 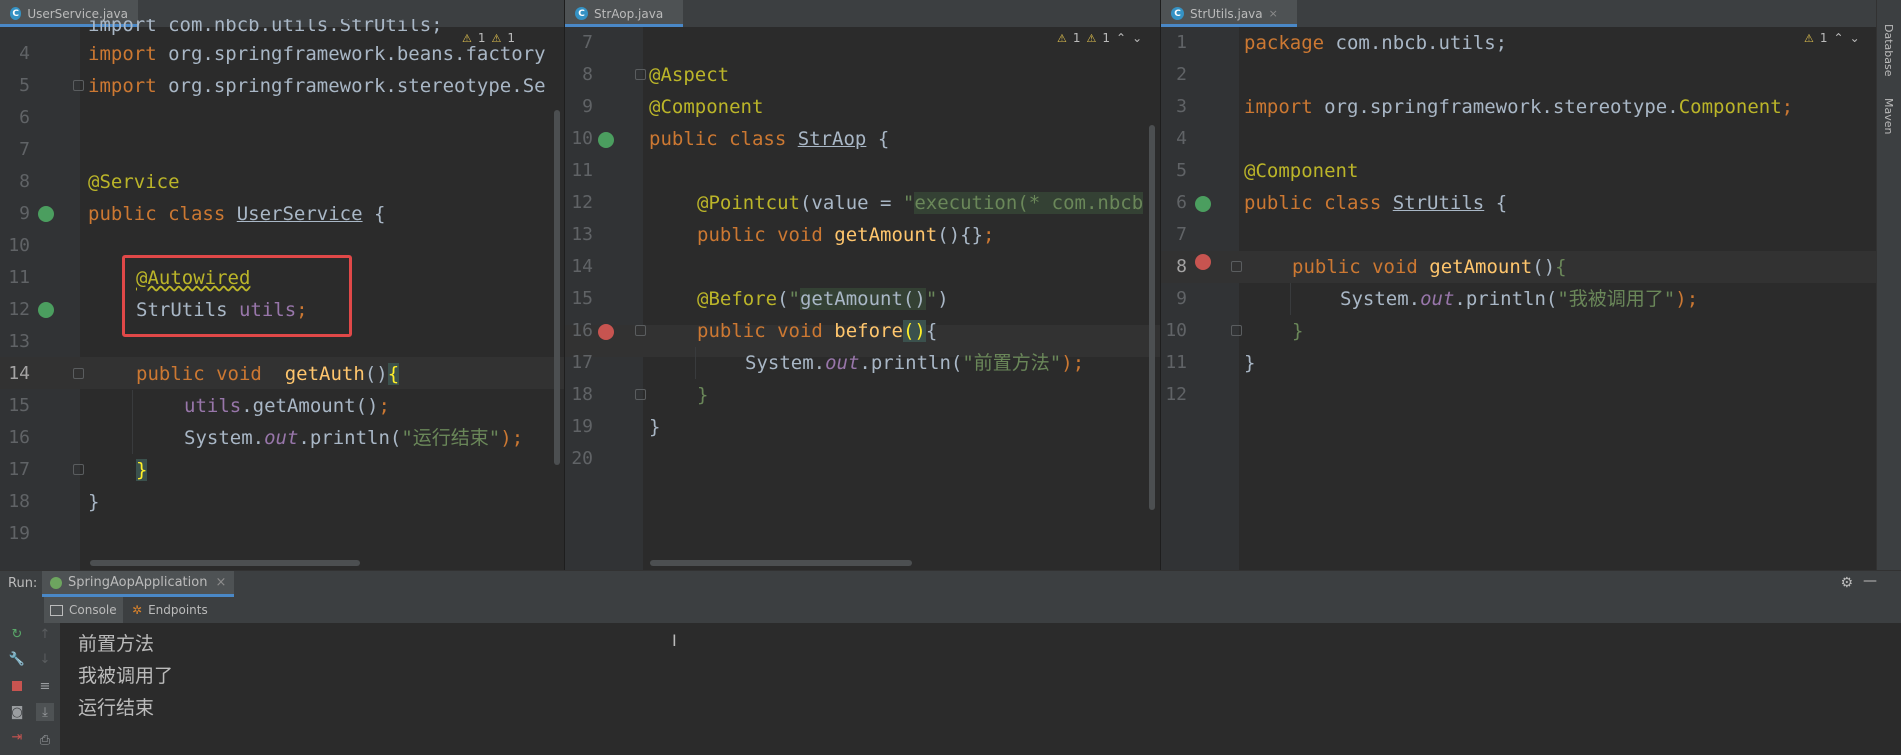 What do you see at coordinates (178, 610) in the screenshot?
I see `tab-label: Endpoints` at bounding box center [178, 610].